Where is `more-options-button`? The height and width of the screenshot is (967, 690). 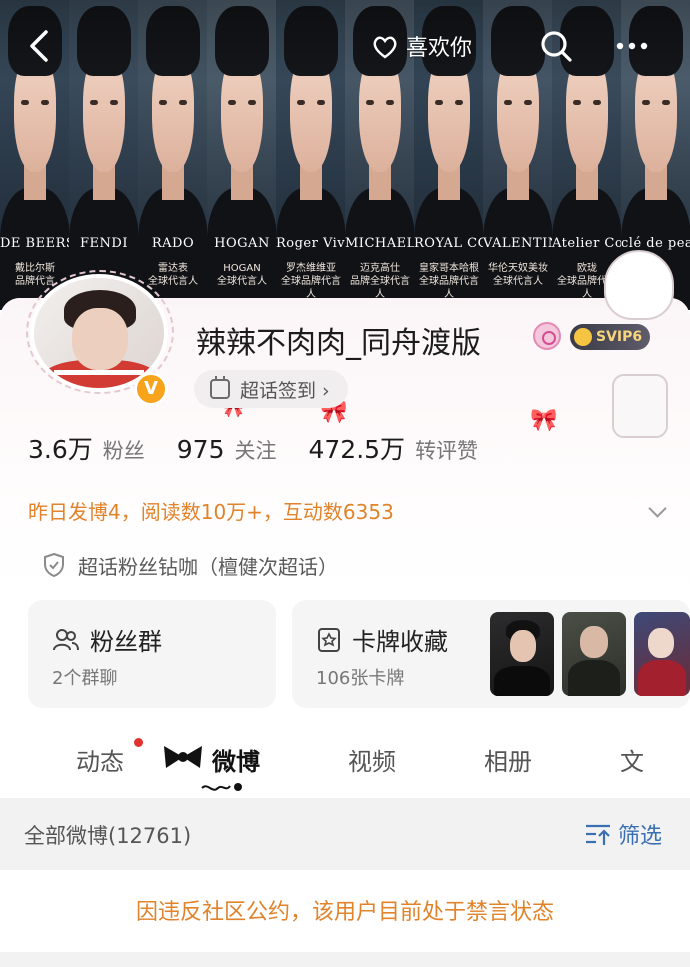
more-options-button is located at coordinates (632, 46).